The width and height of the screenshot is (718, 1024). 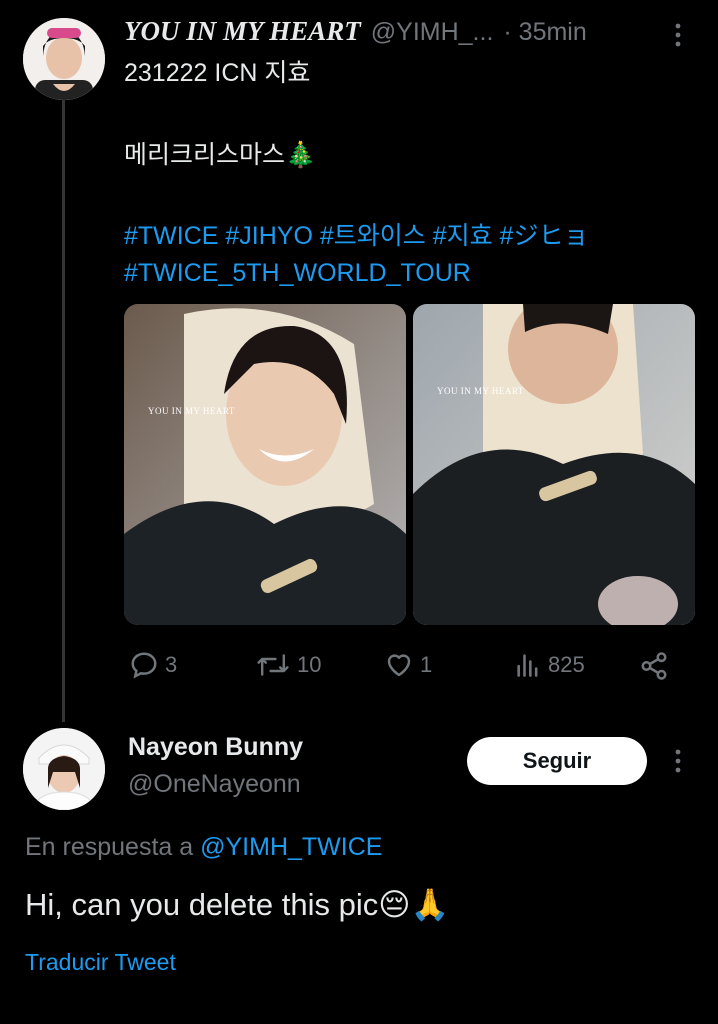 I want to click on share-icon, so click(x=654, y=668).